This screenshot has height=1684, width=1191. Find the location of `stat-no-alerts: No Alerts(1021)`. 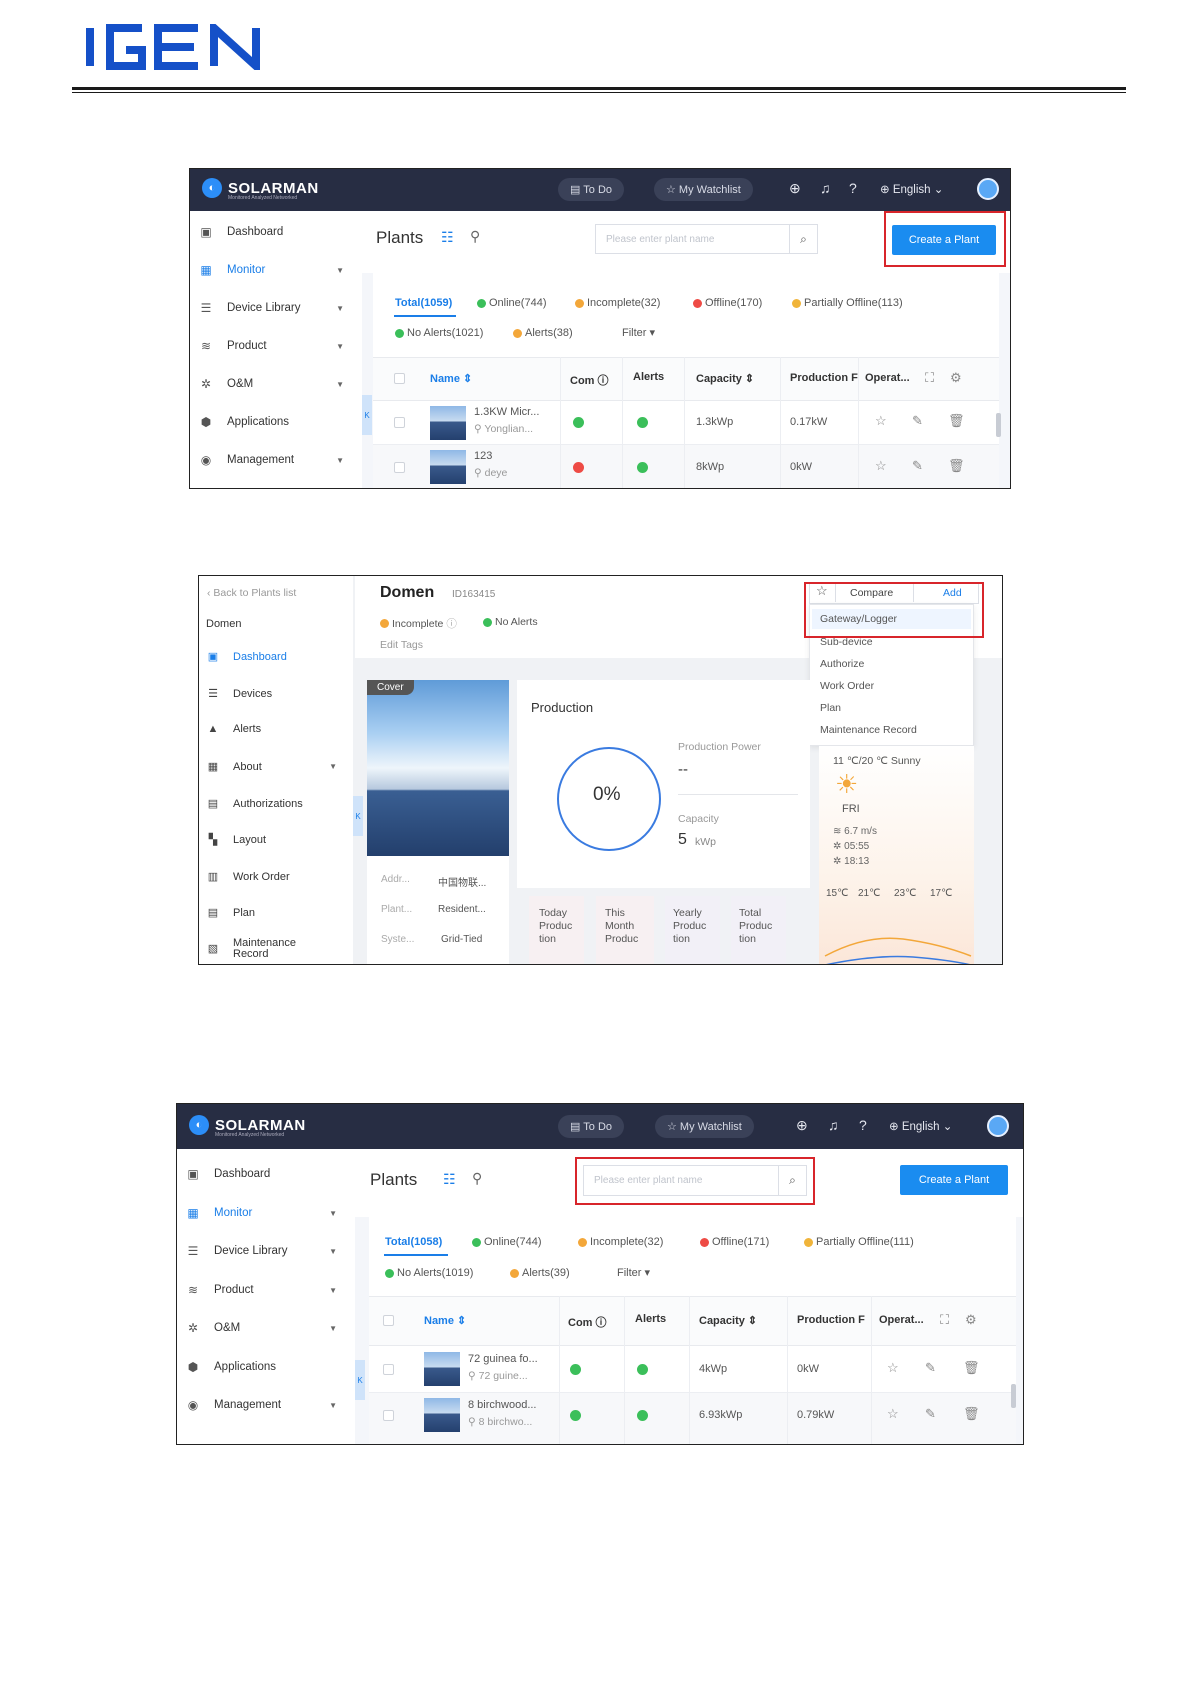

stat-no-alerts: No Alerts(1021) is located at coordinates (439, 333).